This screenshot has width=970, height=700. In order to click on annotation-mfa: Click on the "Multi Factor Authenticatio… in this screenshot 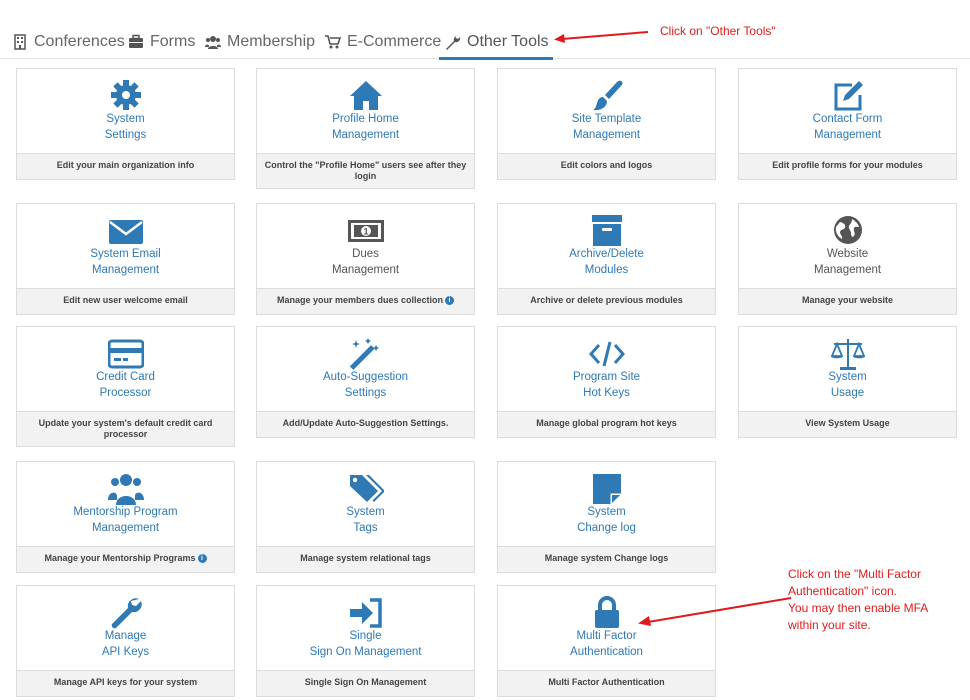, I will do `click(858, 599)`.